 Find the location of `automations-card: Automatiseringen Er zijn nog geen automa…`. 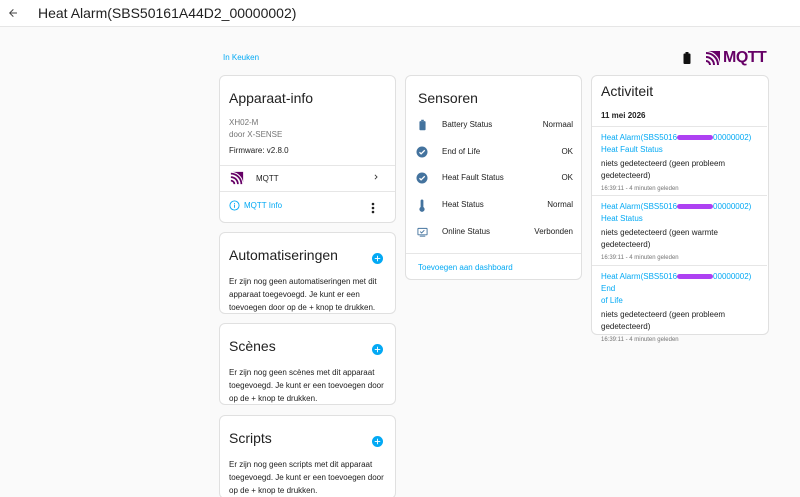

automations-card: Automatiseringen Er zijn nog geen automa… is located at coordinates (307, 273).